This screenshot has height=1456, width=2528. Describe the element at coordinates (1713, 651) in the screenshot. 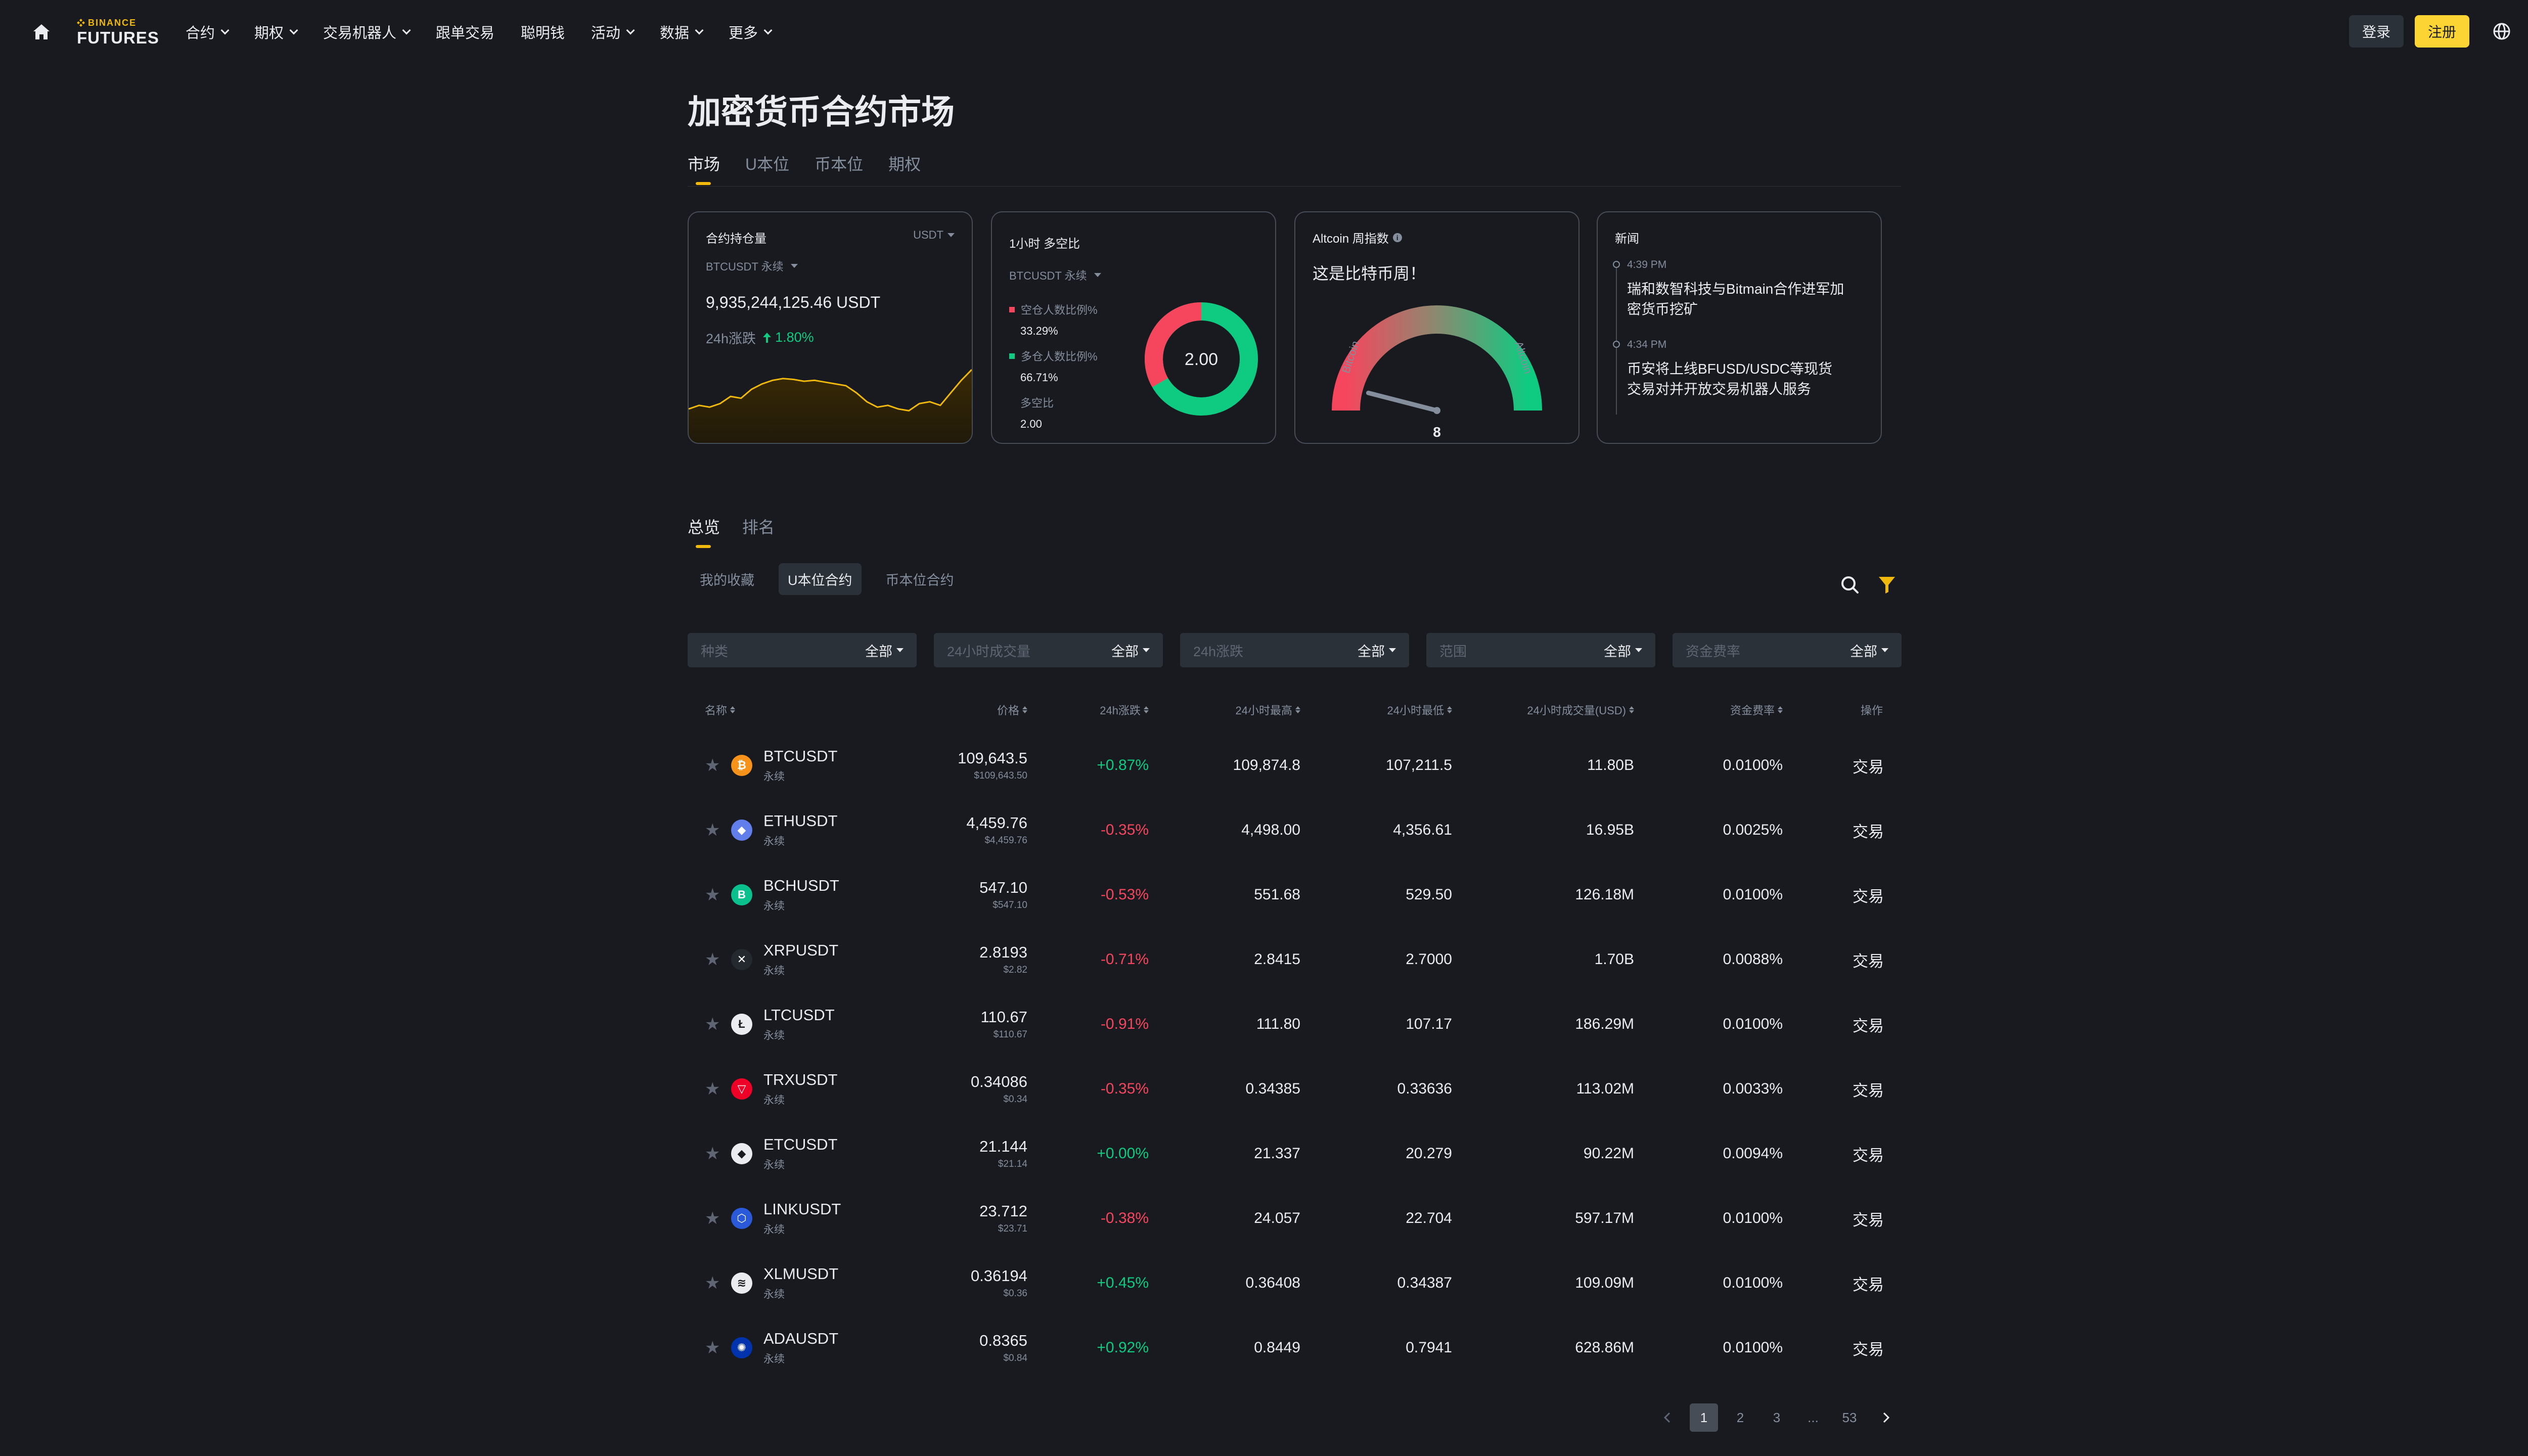

I see `filter-label: 资金费率` at that location.